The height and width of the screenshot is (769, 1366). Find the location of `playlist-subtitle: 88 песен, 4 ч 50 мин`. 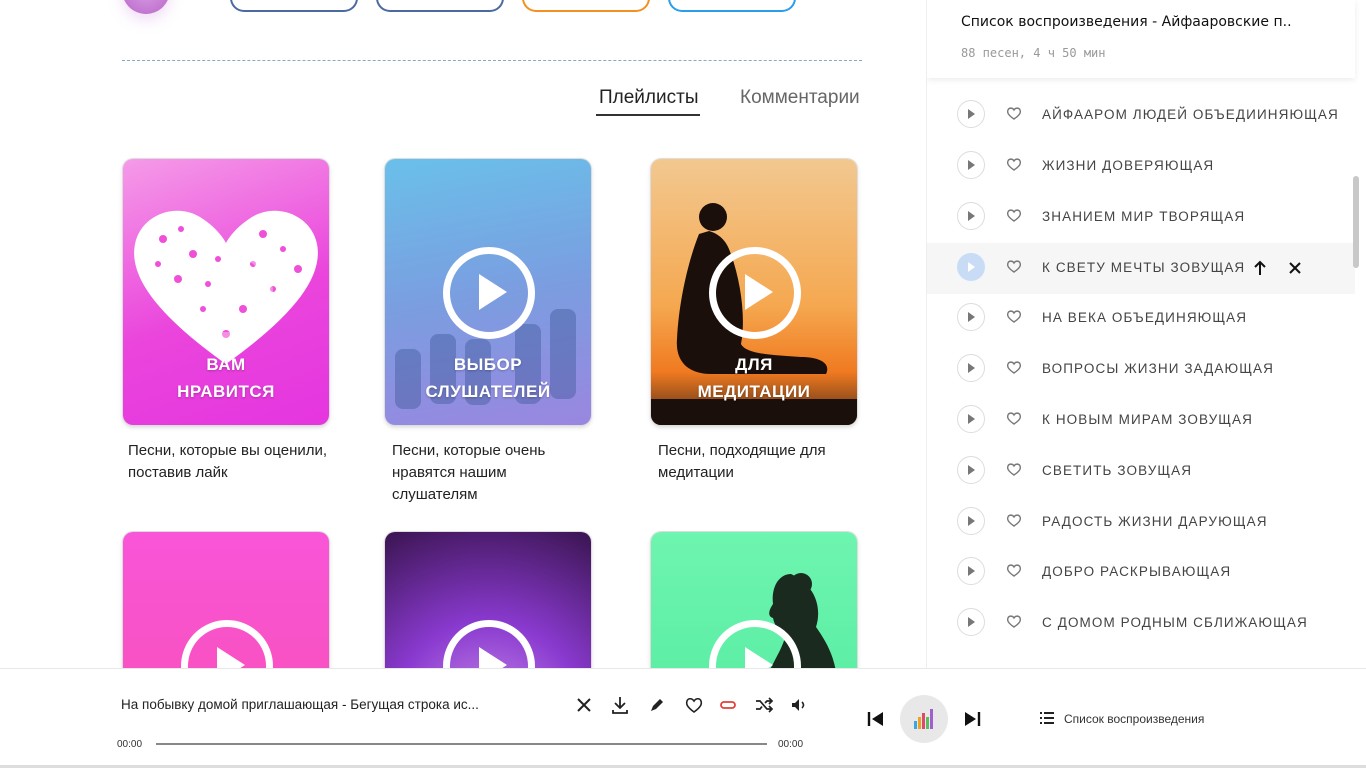

playlist-subtitle: 88 песен, 4 ч 50 мин is located at coordinates (1033, 53).